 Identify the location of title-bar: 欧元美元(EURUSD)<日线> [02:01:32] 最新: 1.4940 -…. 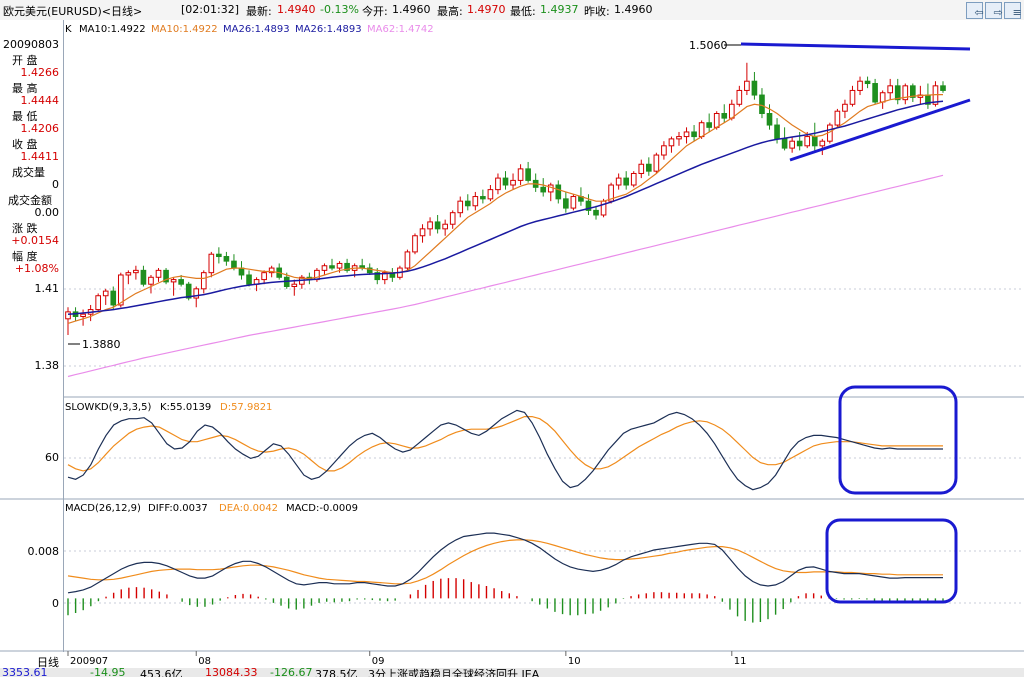
(512, 10).